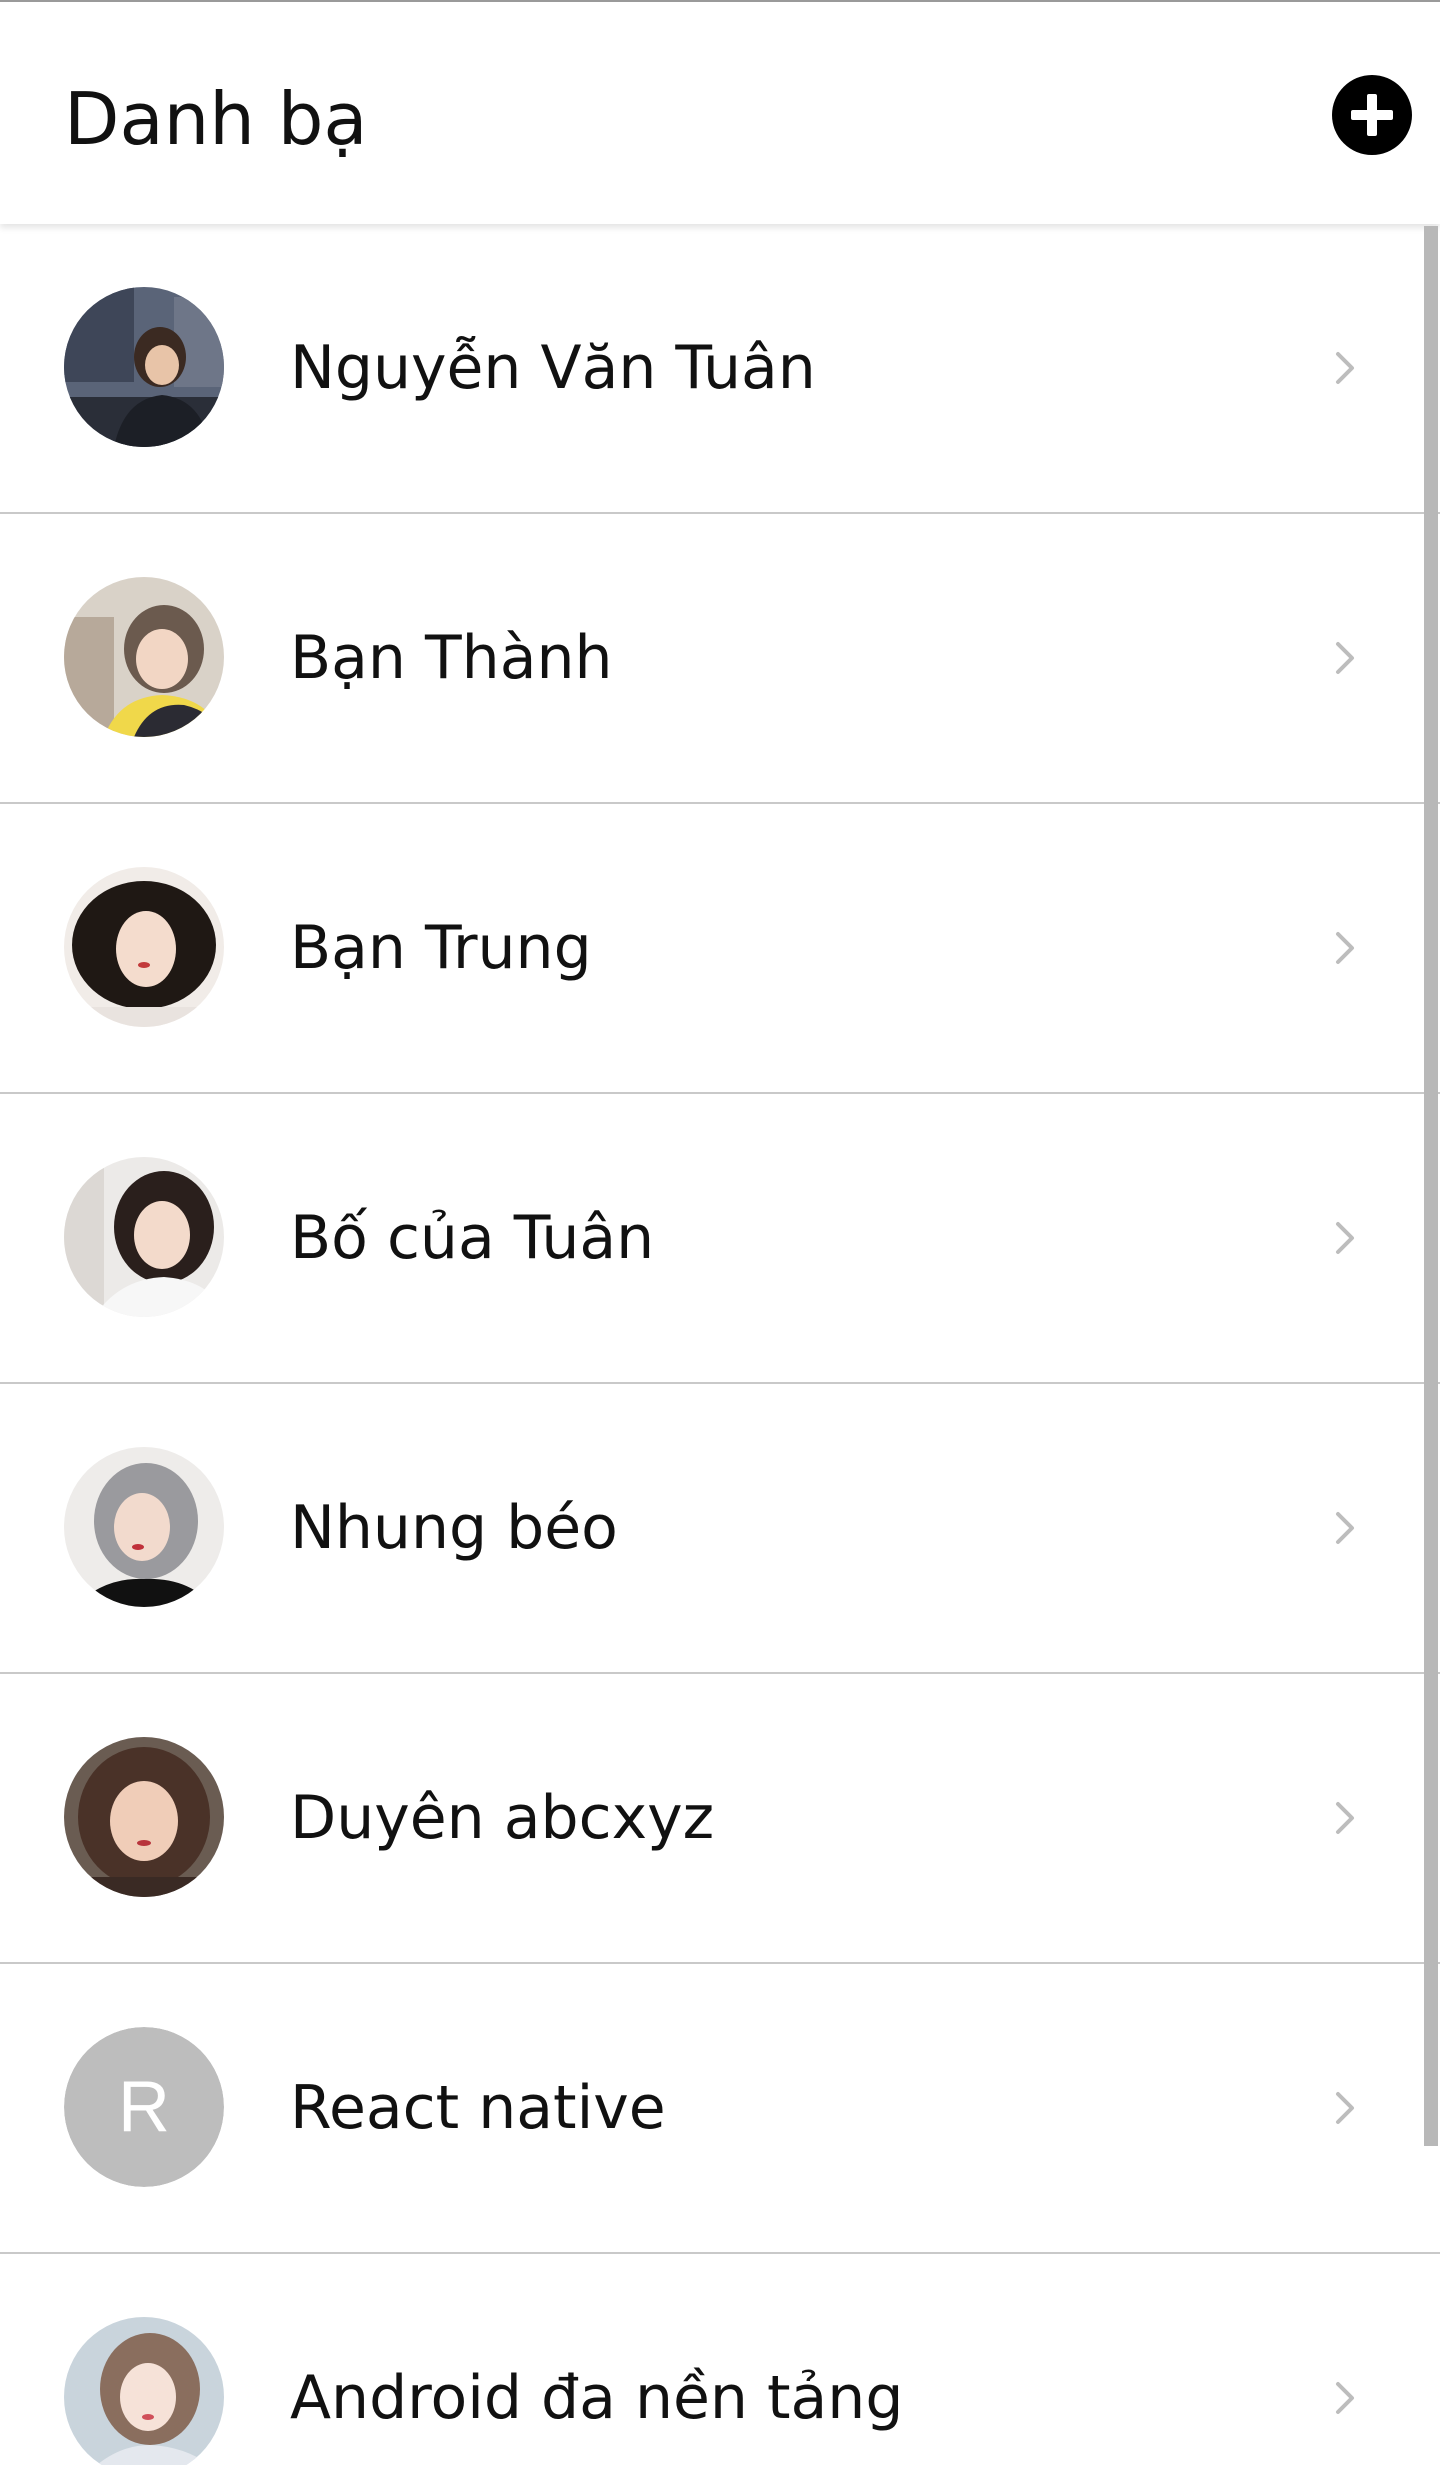  Describe the element at coordinates (216, 119) in the screenshot. I see `page-title: Danh bạ` at that location.